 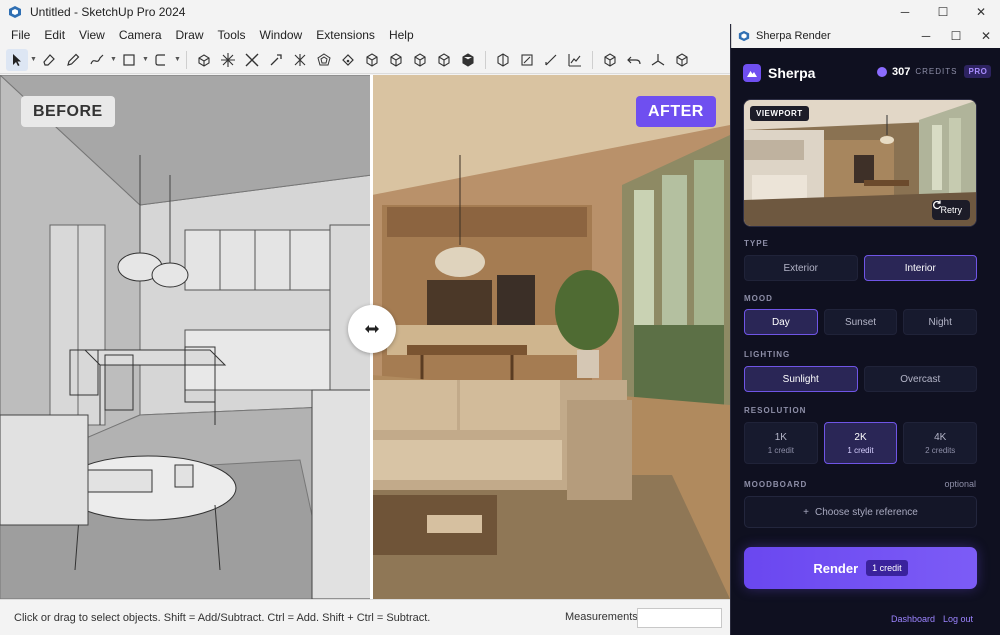 I want to click on cube-icon, so click(x=468, y=59).